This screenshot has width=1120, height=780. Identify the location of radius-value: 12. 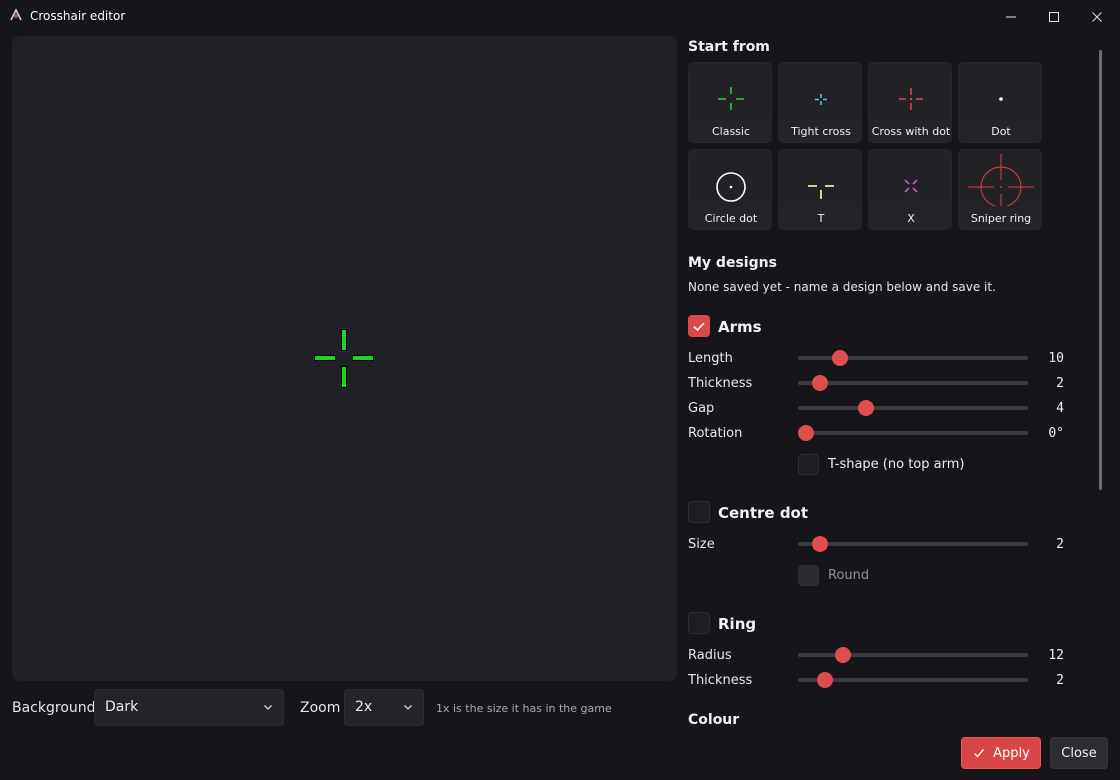
(1056, 655).